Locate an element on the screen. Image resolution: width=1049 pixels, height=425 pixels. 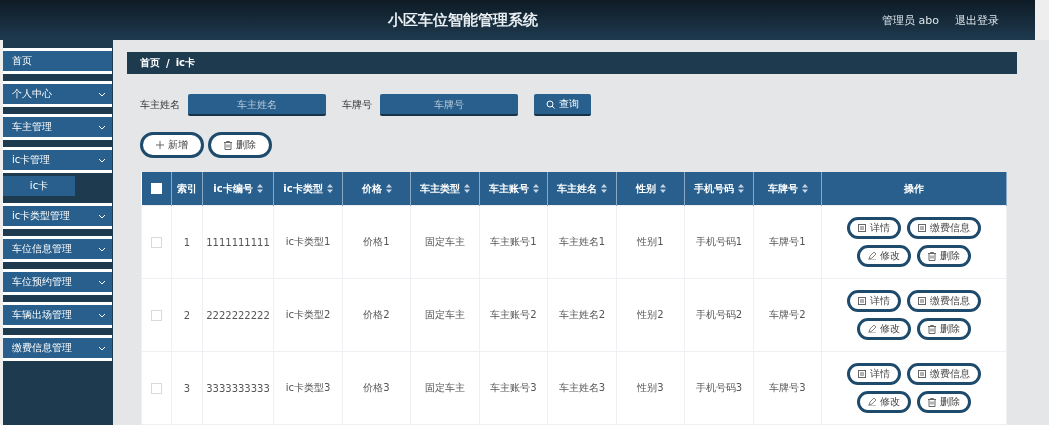
select-all-checkbox is located at coordinates (156, 189).